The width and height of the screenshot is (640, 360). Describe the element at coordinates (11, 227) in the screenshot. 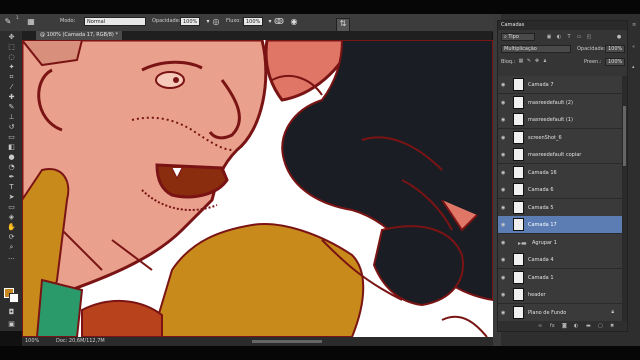

I see `hand-tool-icon: ✋` at that location.